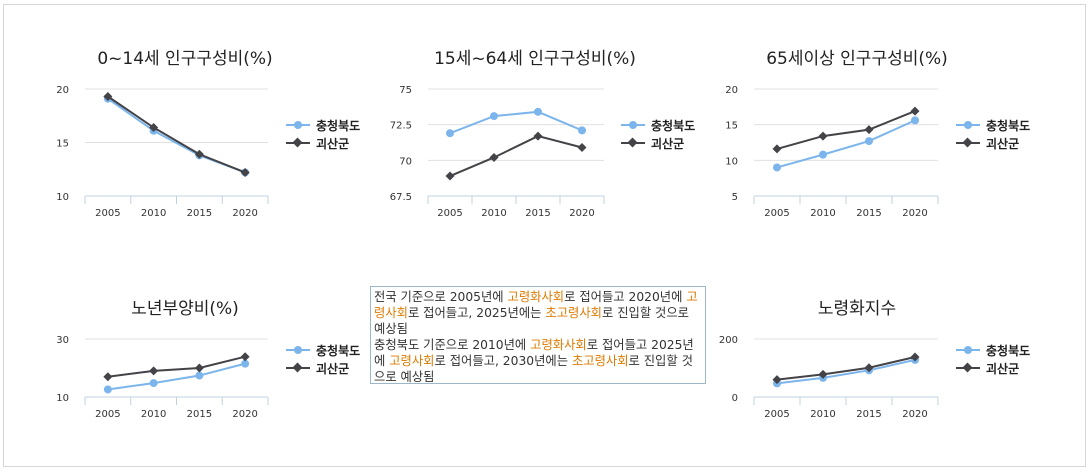  I want to click on y-tick-label: 200, so click(728, 340).